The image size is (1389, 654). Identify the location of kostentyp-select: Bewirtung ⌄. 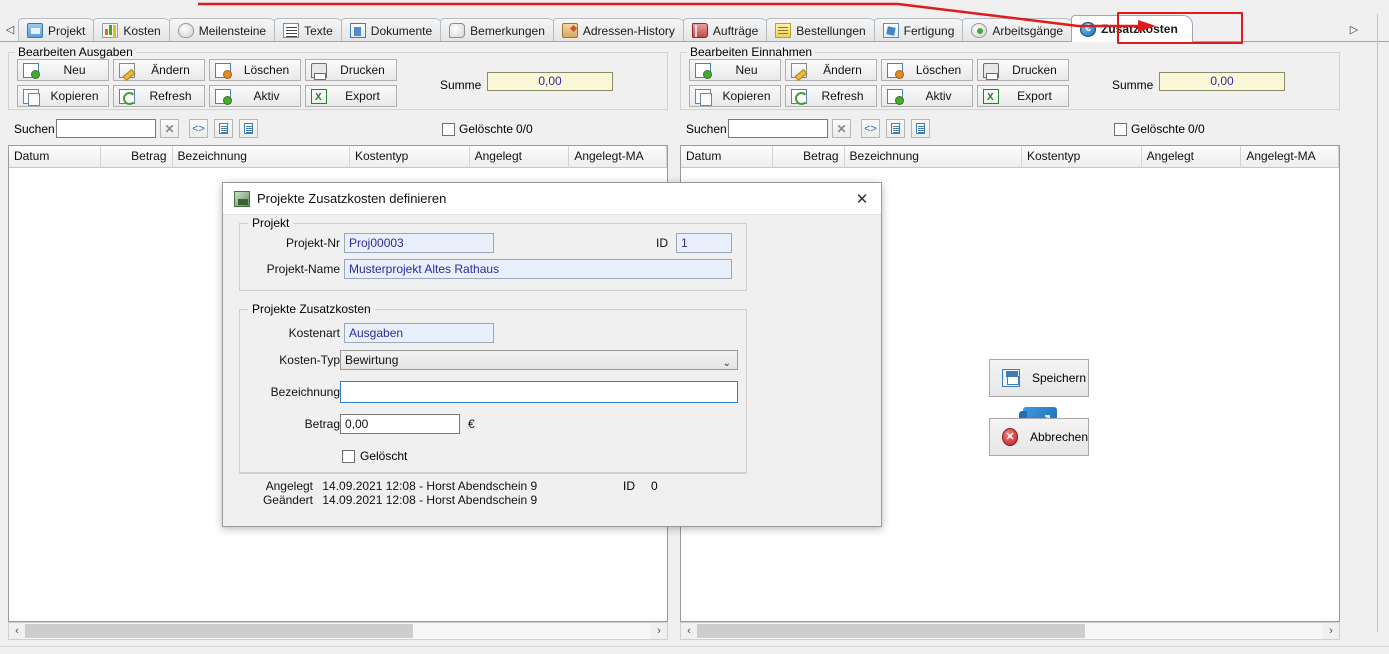
(539, 360).